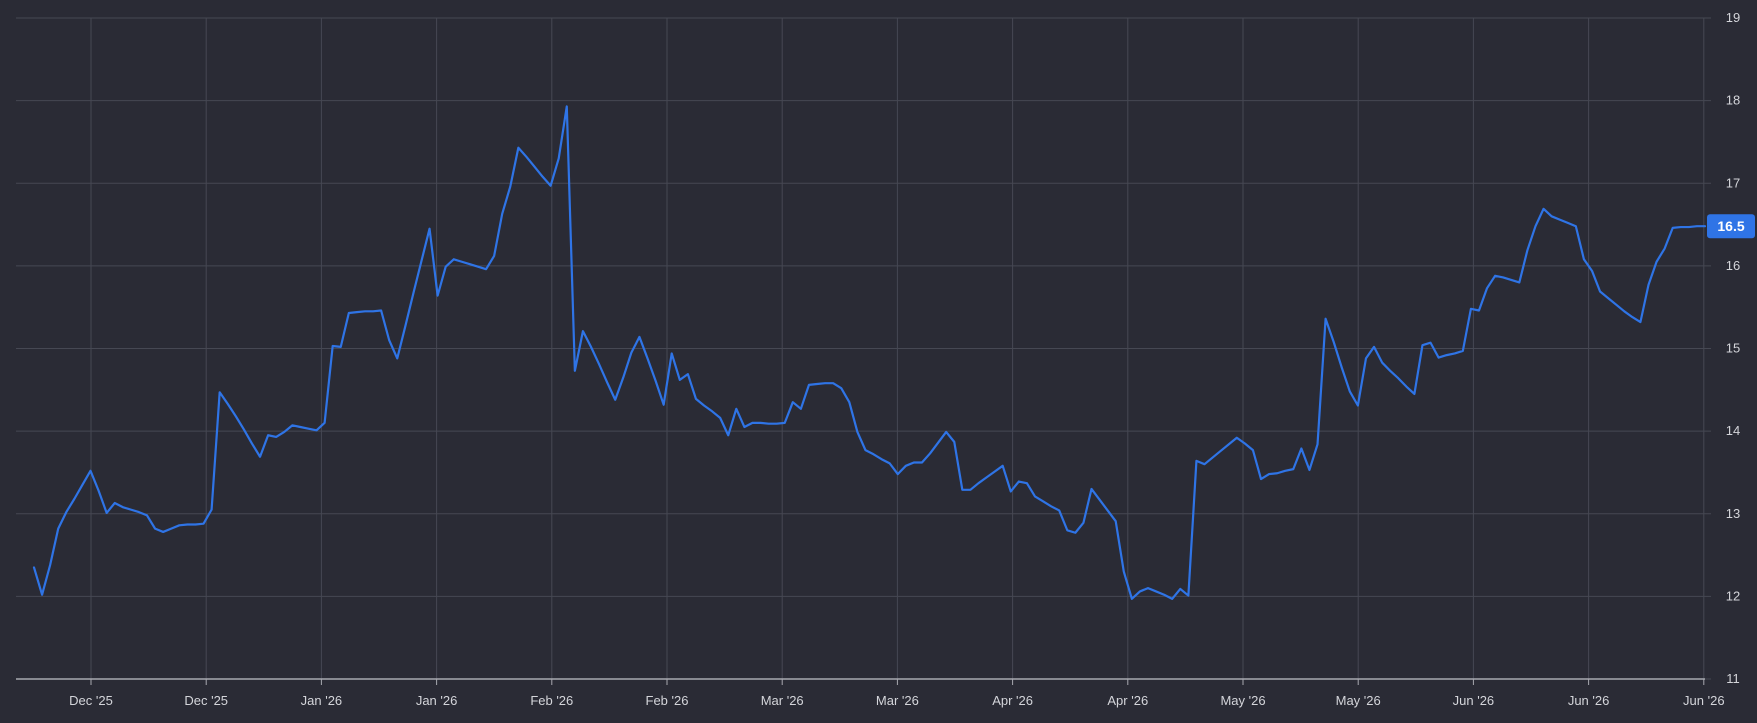  I want to click on y-tick-label: 17, so click(1733, 182).